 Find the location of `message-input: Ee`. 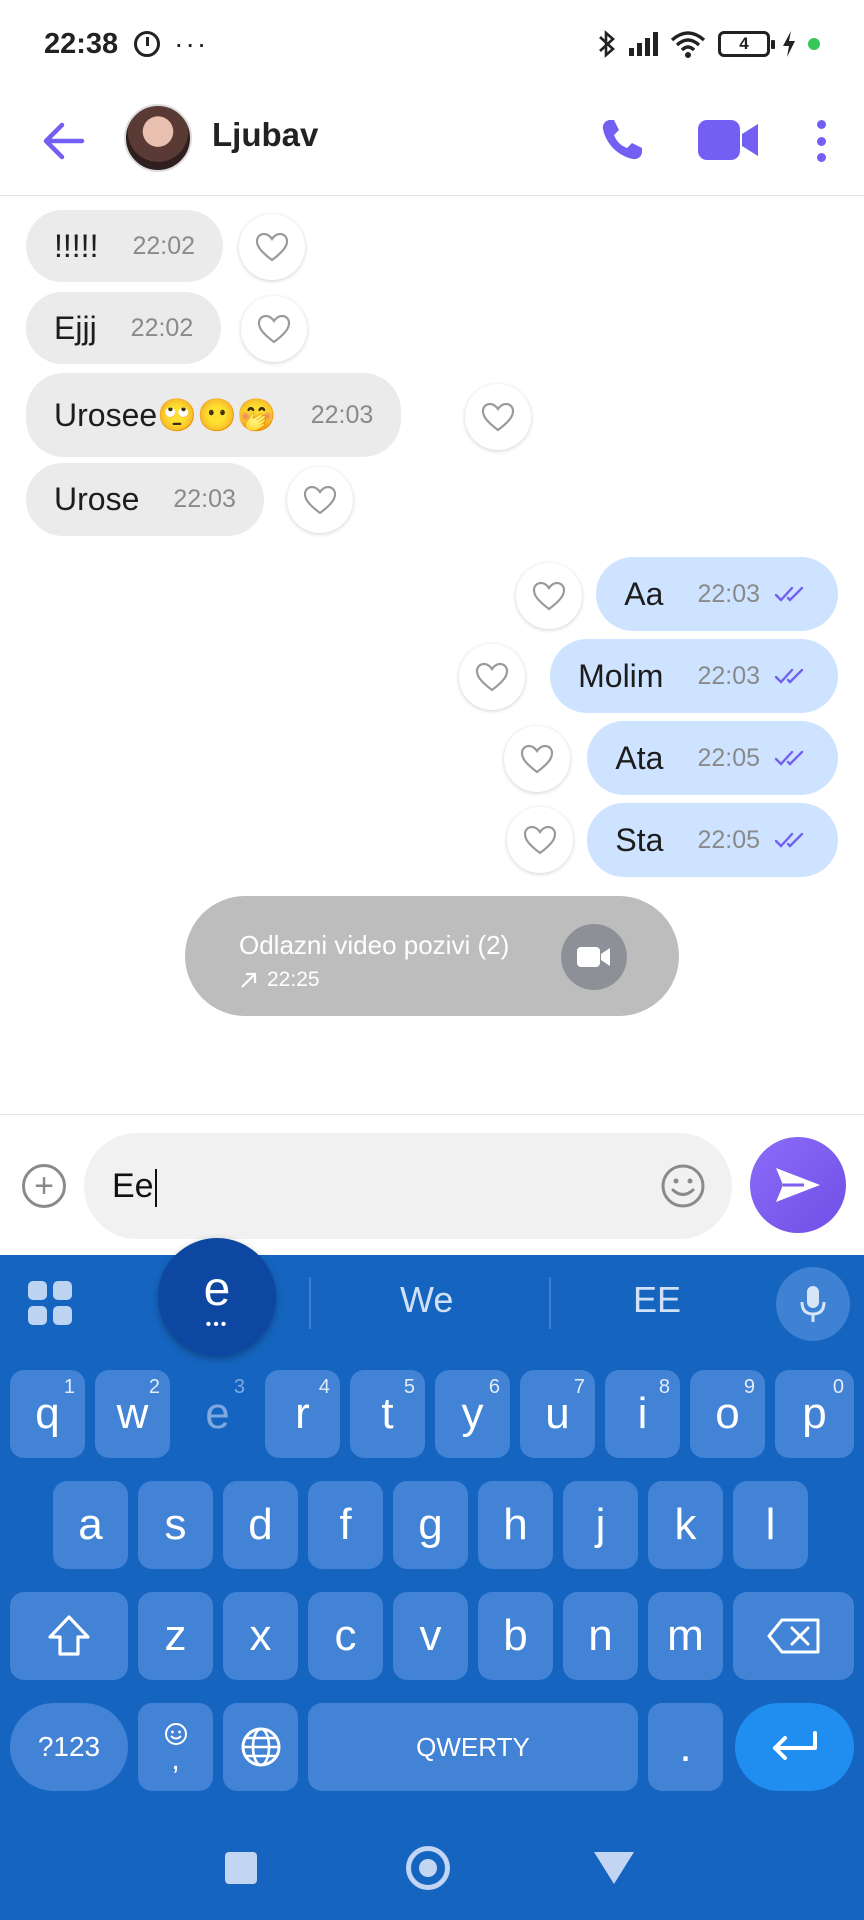

message-input: Ee is located at coordinates (408, 1186).